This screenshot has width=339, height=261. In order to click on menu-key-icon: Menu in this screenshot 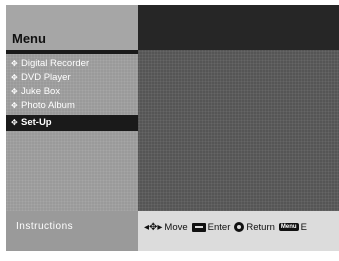, I will do `click(288, 227)`.